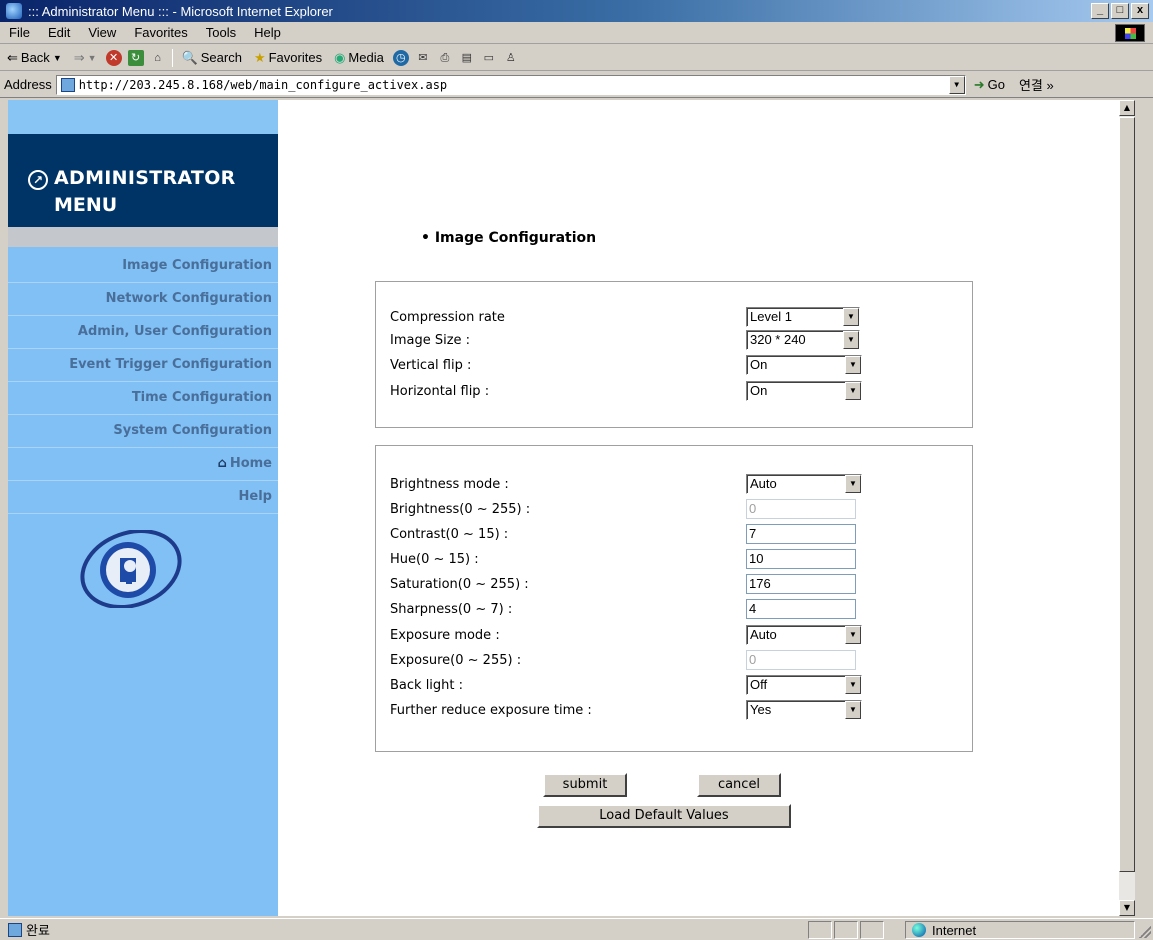  Describe the element at coordinates (113, 57) in the screenshot. I see `stop-icon: ✕` at that location.